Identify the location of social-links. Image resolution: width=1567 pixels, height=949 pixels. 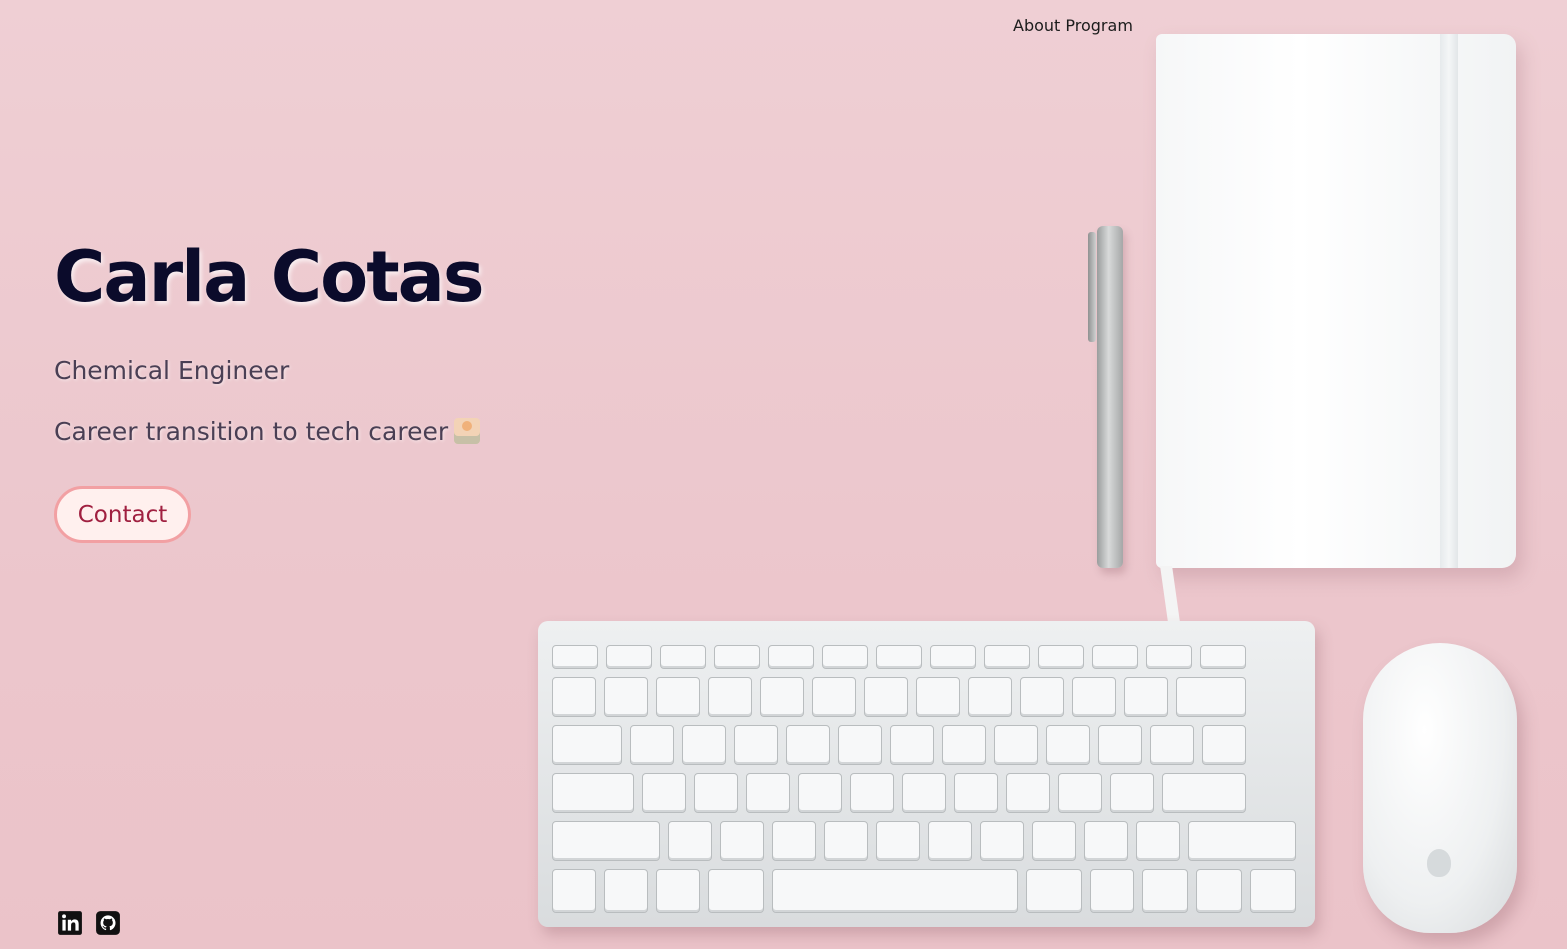
(89, 923).